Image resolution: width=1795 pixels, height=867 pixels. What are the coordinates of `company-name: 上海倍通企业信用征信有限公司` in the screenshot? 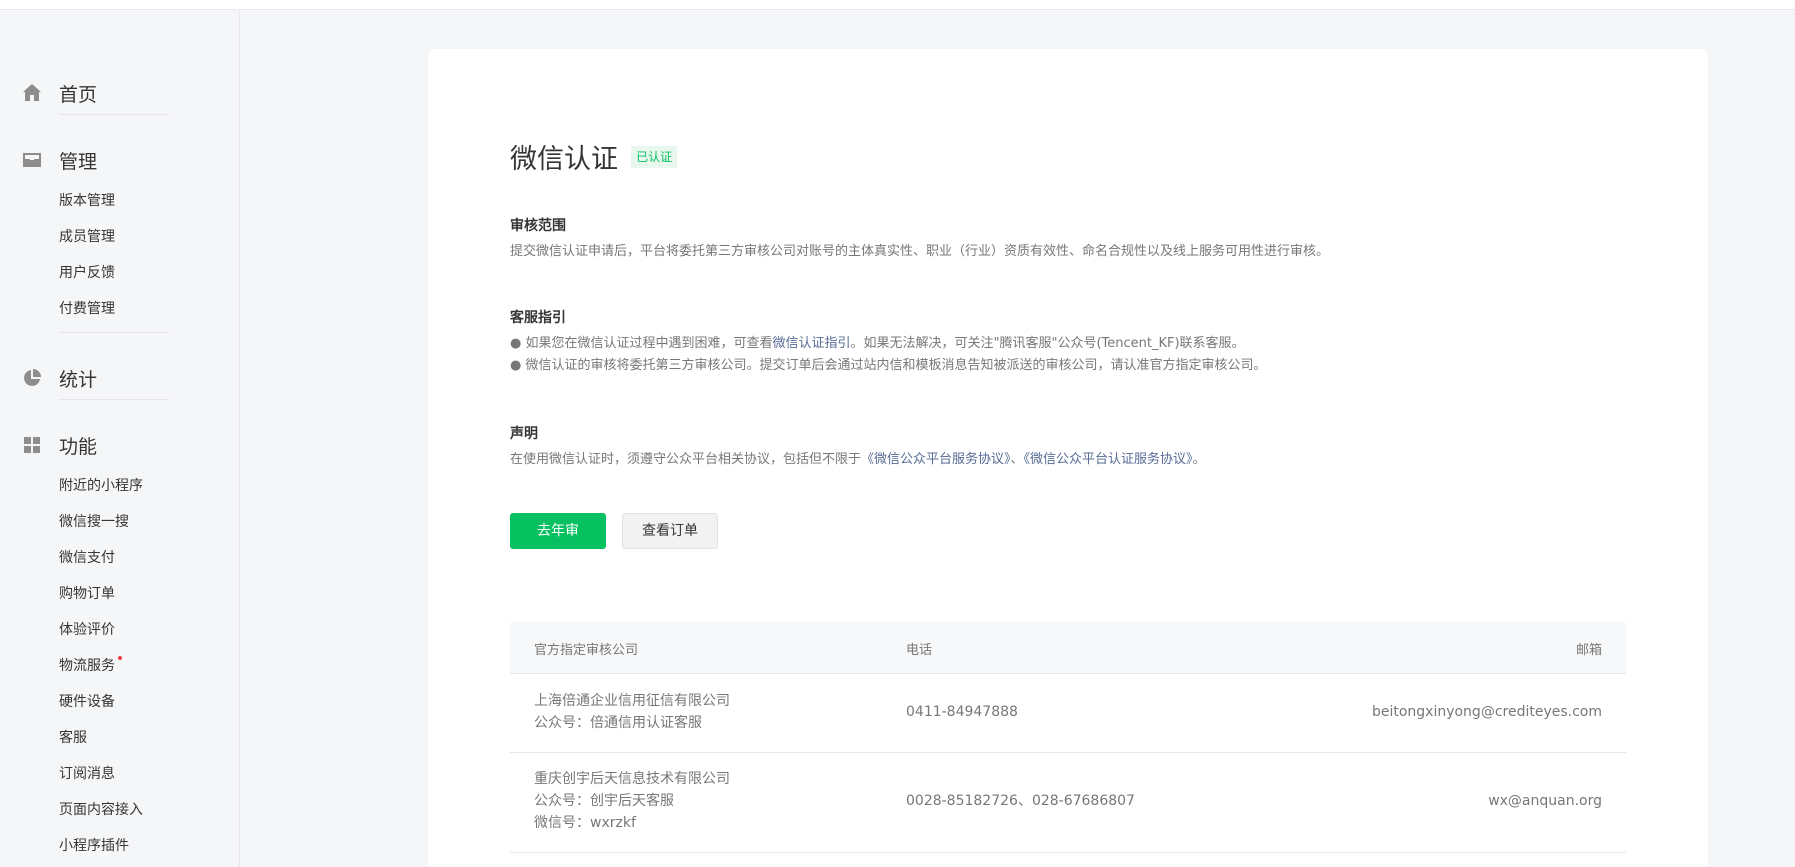 It's located at (632, 701).